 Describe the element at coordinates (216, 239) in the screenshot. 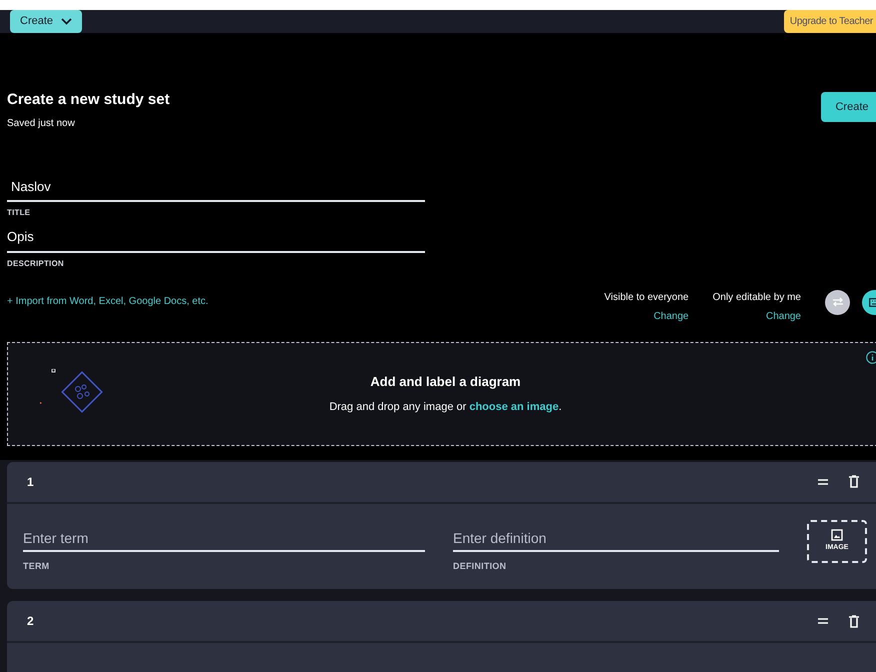

I see `description-field: Opis` at that location.